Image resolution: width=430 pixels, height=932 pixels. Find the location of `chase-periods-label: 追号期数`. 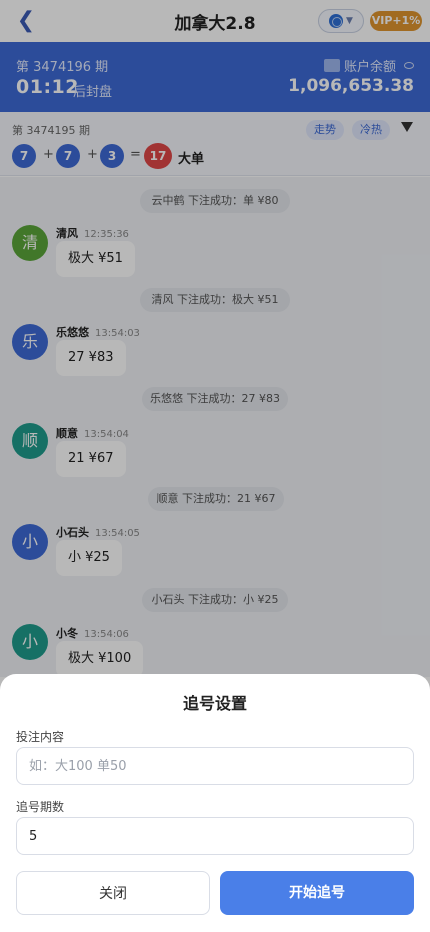

chase-periods-label: 追号期数 is located at coordinates (40, 807).